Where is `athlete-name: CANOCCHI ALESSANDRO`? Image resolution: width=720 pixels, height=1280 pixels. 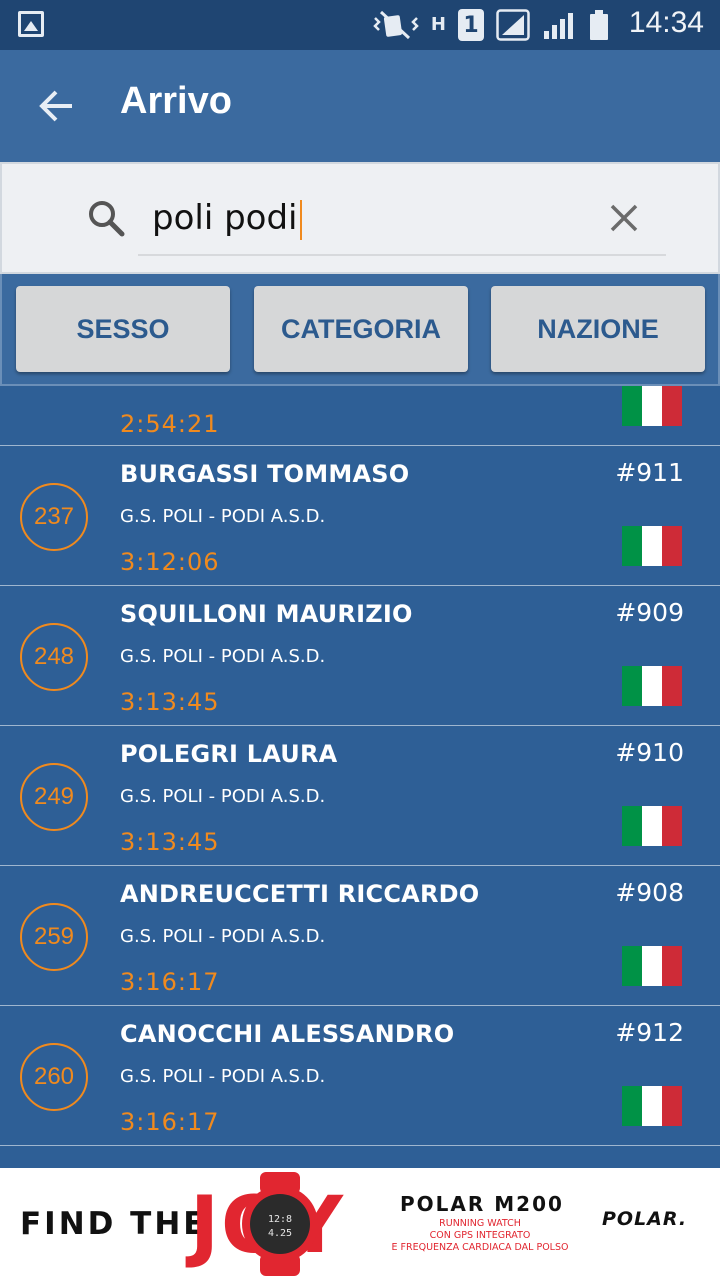
athlete-name: CANOCCHI ALESSANDRO is located at coordinates (287, 1034).